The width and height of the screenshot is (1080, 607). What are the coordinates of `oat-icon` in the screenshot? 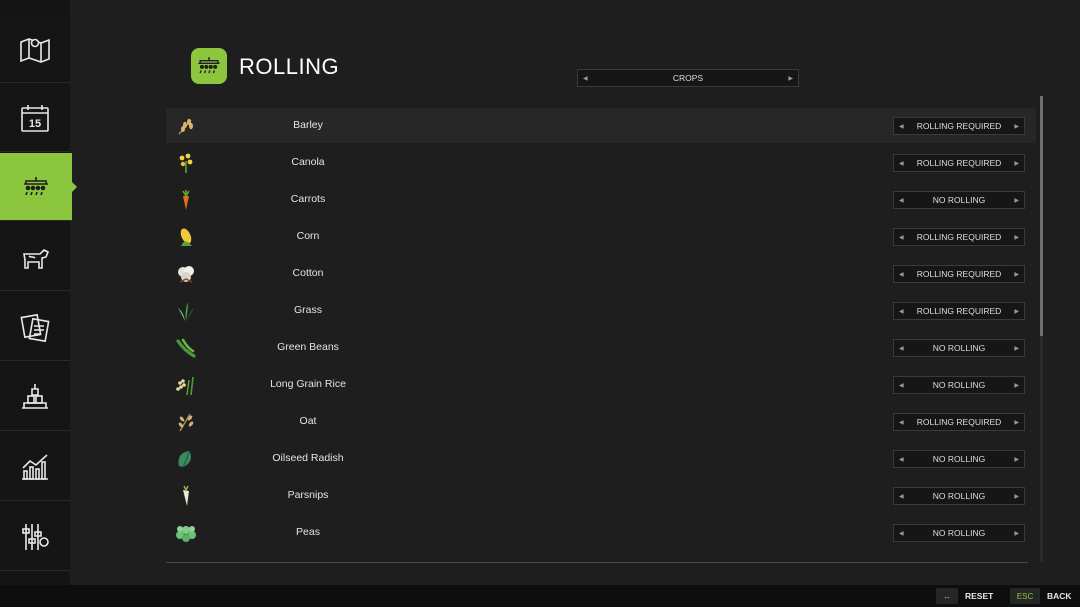 It's located at (186, 422).